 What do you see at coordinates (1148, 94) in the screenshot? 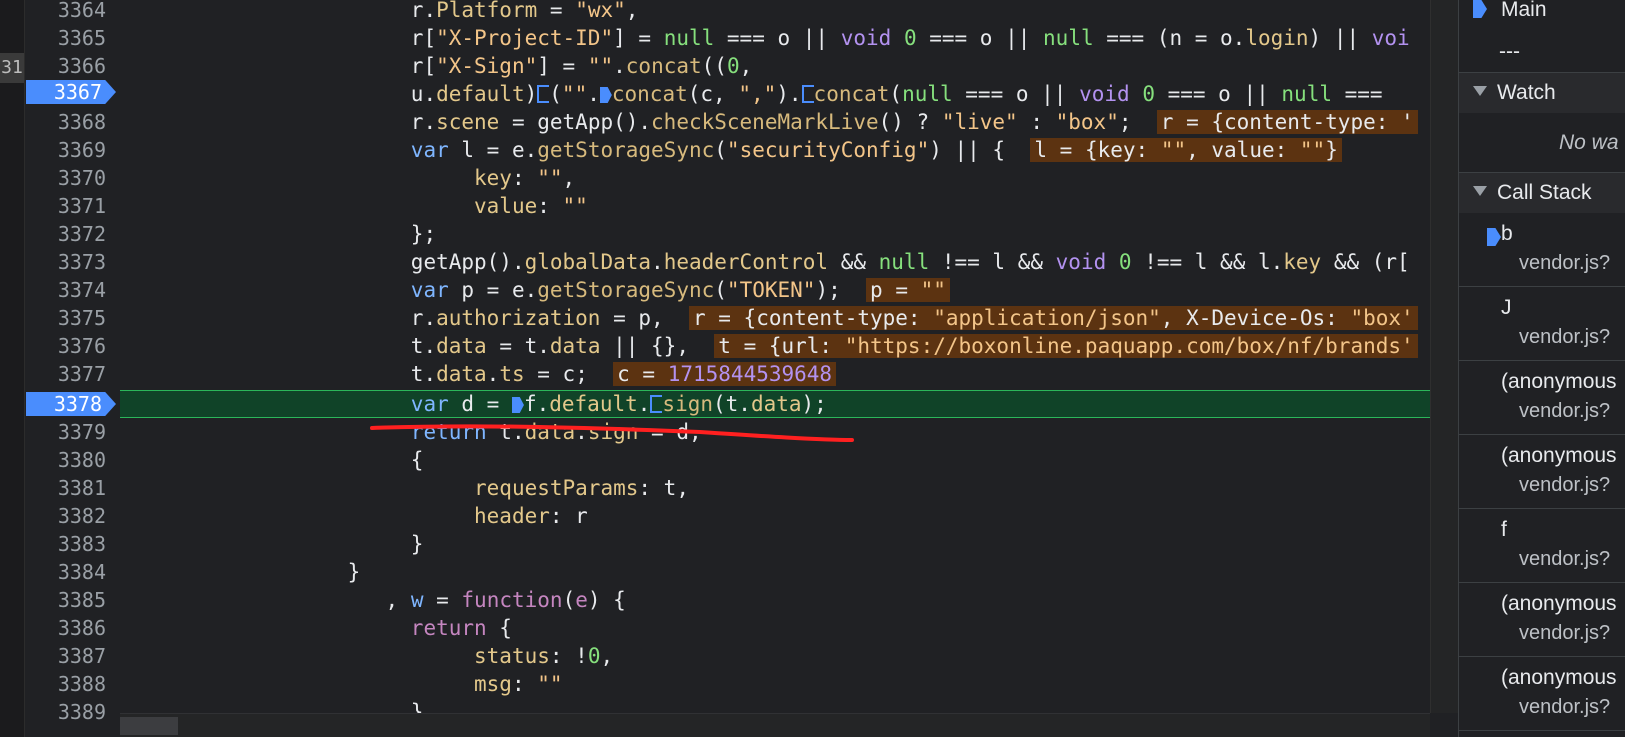
I see `code-token: 0` at bounding box center [1148, 94].